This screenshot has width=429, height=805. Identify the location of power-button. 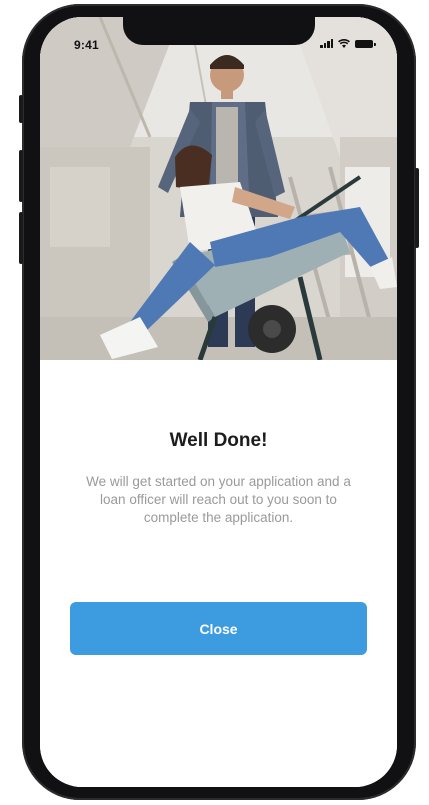
(417, 208).